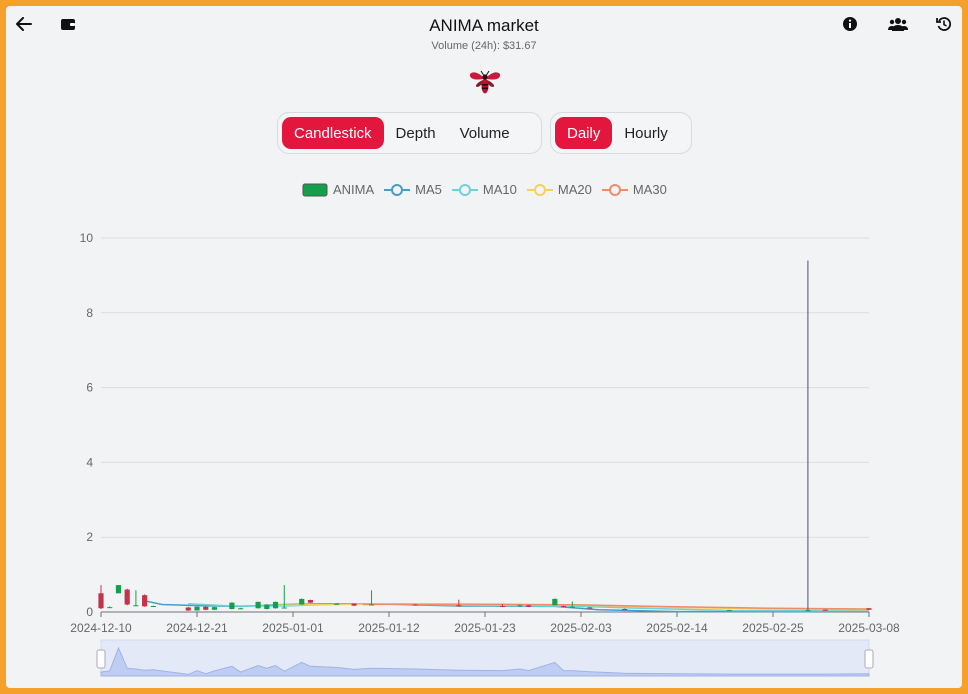  I want to click on y-tick-label: 0, so click(89, 612).